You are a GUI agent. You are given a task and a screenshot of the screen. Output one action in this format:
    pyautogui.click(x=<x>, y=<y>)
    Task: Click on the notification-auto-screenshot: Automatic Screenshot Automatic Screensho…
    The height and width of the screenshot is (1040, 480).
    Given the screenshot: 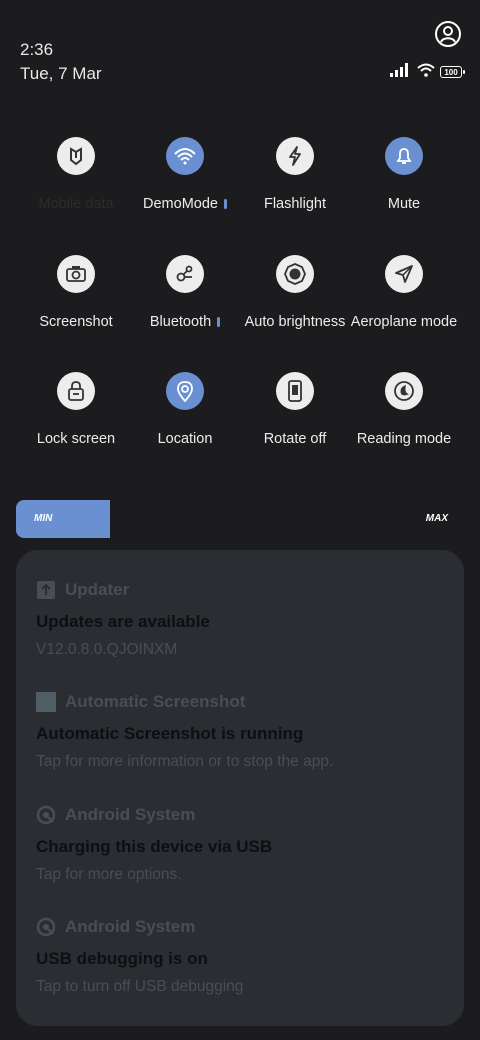 What is the action you would take?
    pyautogui.click(x=241, y=731)
    